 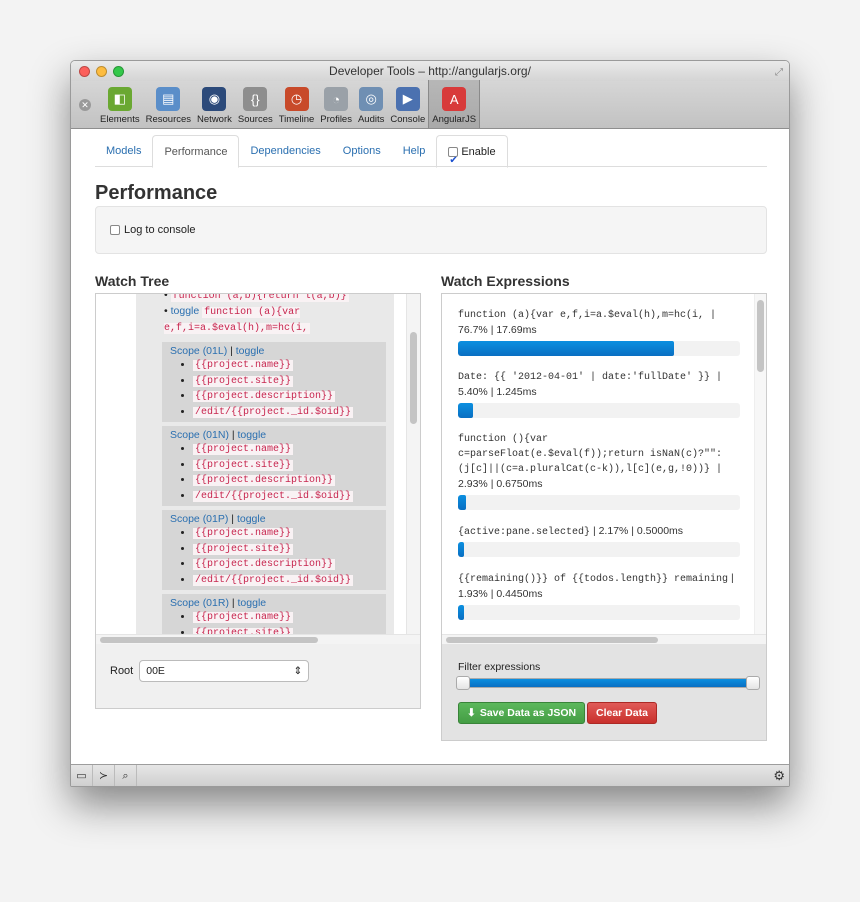 I want to click on tree-horizontal-scrollbar, so click(x=258, y=639).